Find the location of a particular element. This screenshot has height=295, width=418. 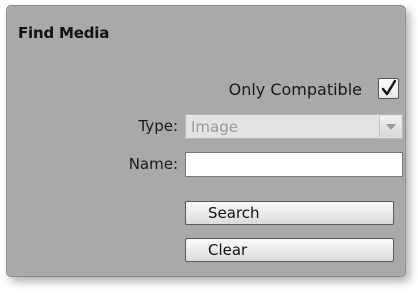

only-compatible-label: Only Compatible is located at coordinates (295, 89).